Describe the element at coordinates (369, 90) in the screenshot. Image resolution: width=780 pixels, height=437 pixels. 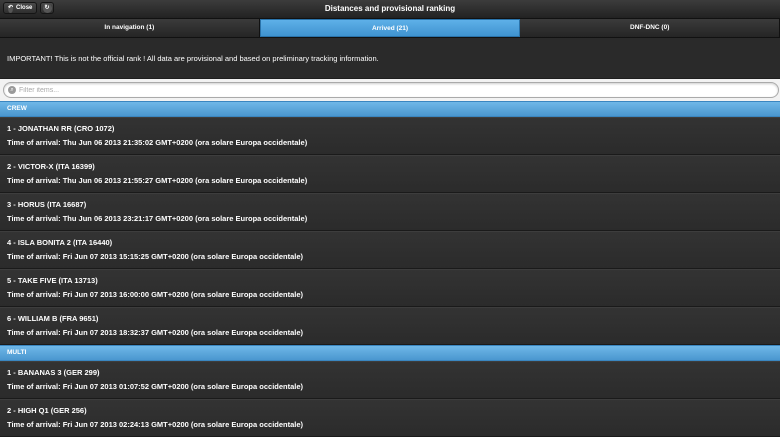
I see `filter-input` at that location.